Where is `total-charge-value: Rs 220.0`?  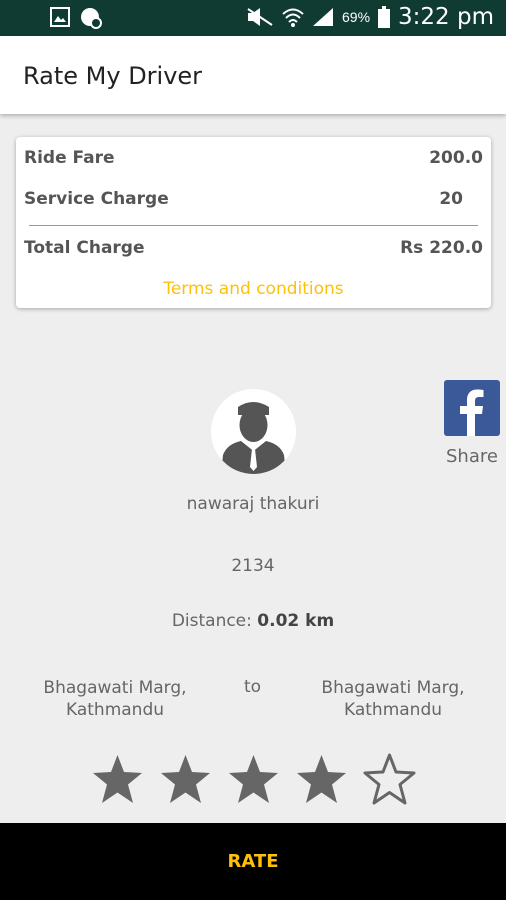
total-charge-value: Rs 220.0 is located at coordinates (441, 248).